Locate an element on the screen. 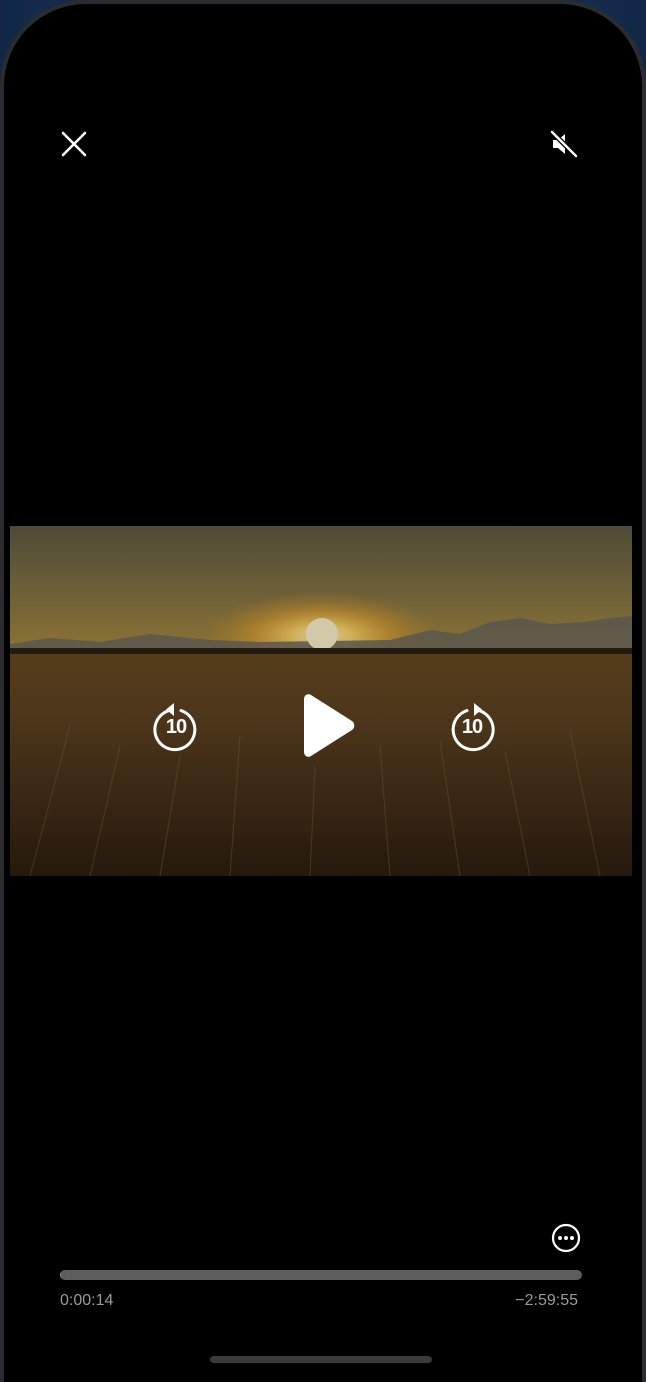  mute-button is located at coordinates (564, 144).